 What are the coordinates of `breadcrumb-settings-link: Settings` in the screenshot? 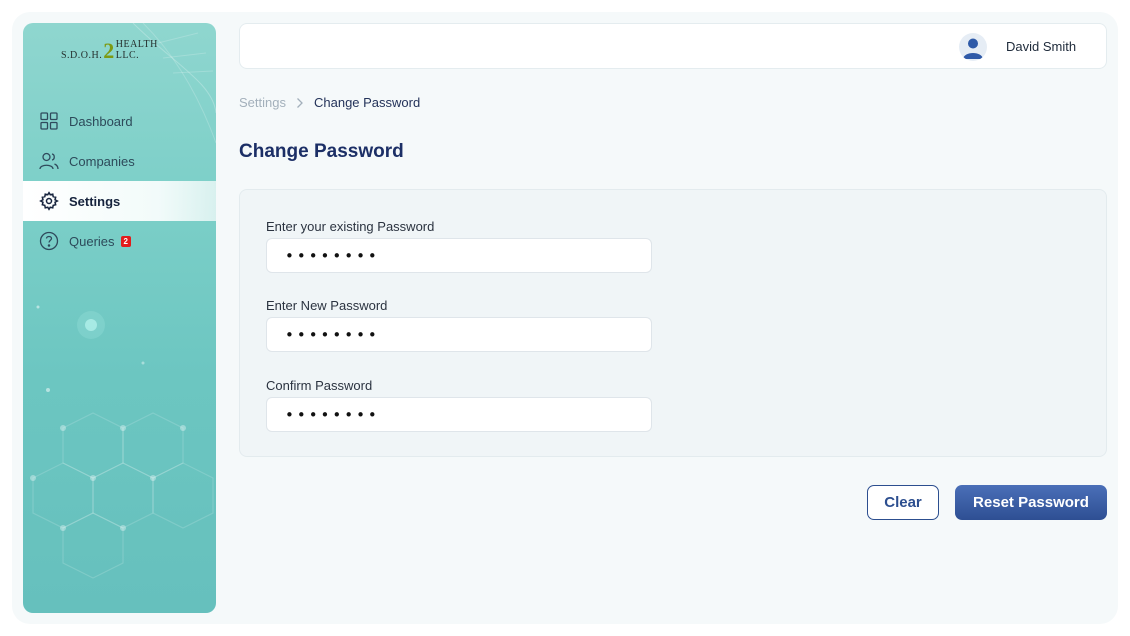 It's located at (262, 102).